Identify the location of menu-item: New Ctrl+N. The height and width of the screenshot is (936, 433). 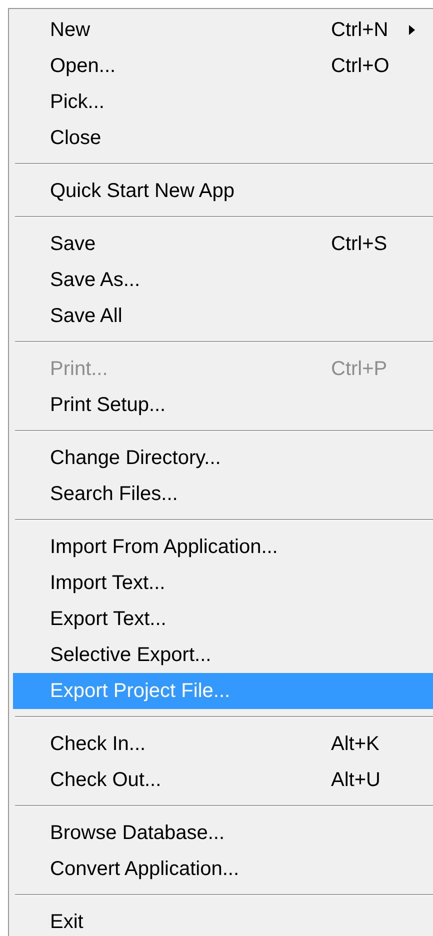
(223, 30).